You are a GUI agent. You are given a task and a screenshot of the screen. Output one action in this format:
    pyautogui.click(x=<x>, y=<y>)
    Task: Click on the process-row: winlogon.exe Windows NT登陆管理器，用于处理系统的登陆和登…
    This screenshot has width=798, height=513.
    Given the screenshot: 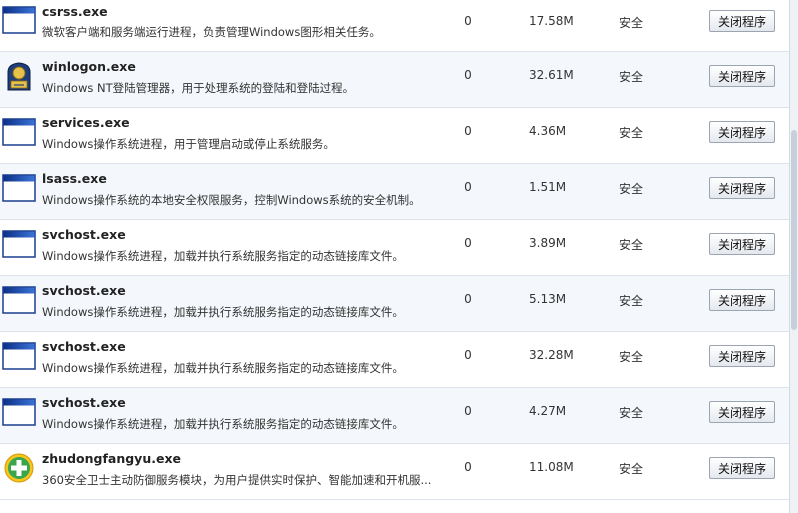 What is the action you would take?
    pyautogui.click(x=395, y=80)
    